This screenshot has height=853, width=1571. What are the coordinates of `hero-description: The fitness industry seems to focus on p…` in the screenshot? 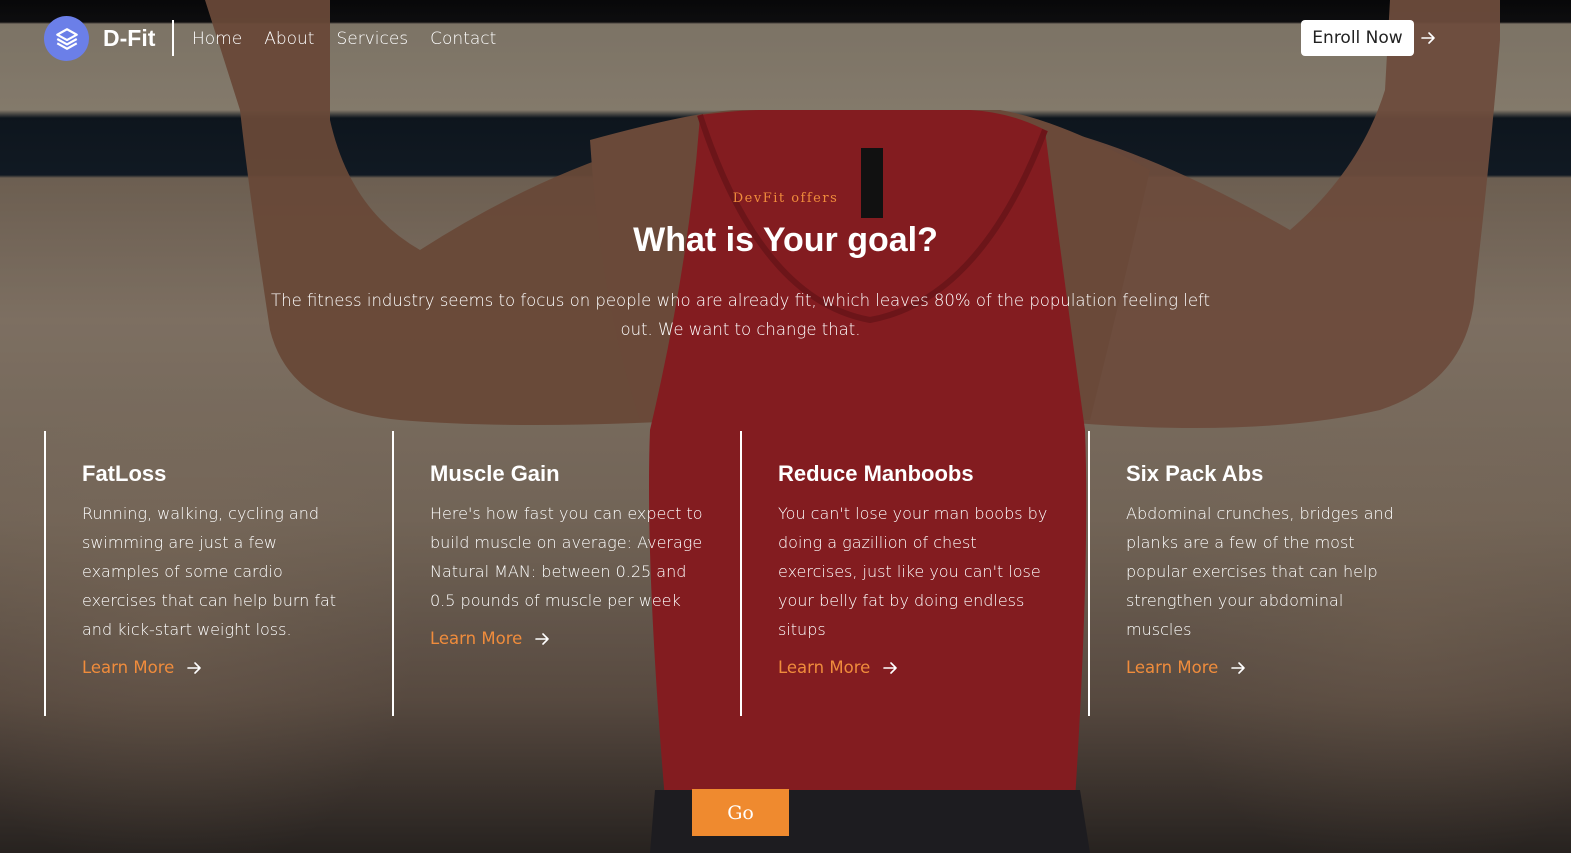 It's located at (740, 315).